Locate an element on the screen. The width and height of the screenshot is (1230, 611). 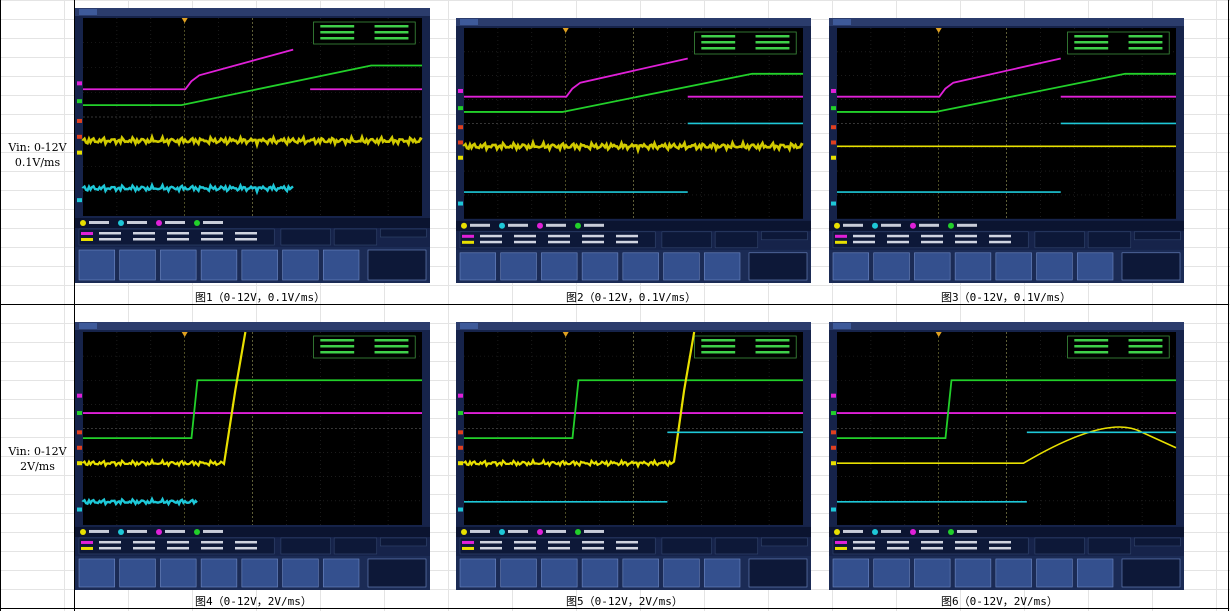
figure-caption-2: 图2（0-12V，0.1V/ms） is located at coordinates (631, 297).